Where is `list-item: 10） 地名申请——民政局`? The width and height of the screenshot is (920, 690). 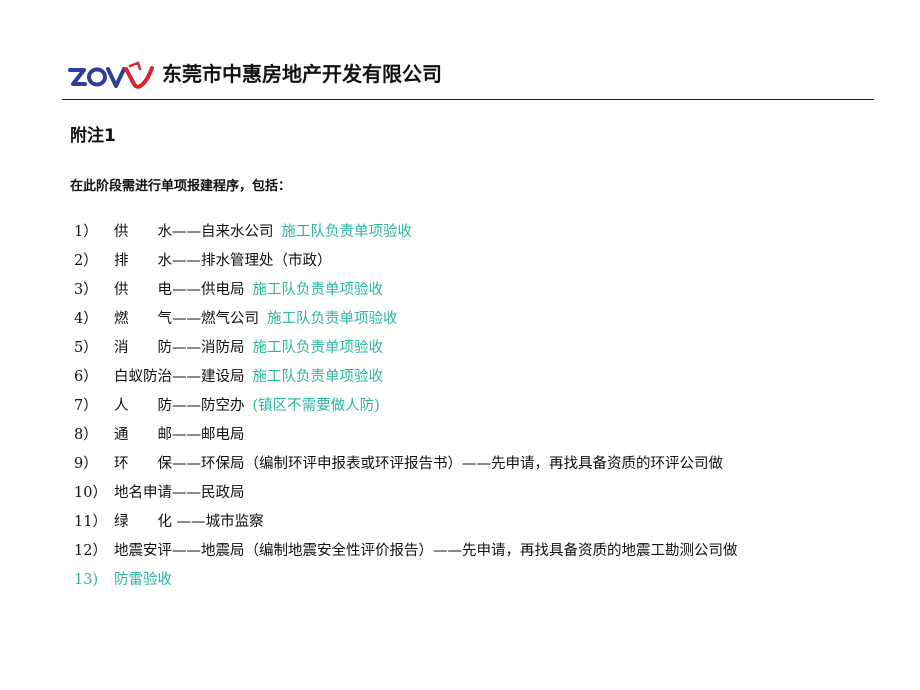
list-item: 10） 地名申请——民政局 is located at coordinates (474, 493).